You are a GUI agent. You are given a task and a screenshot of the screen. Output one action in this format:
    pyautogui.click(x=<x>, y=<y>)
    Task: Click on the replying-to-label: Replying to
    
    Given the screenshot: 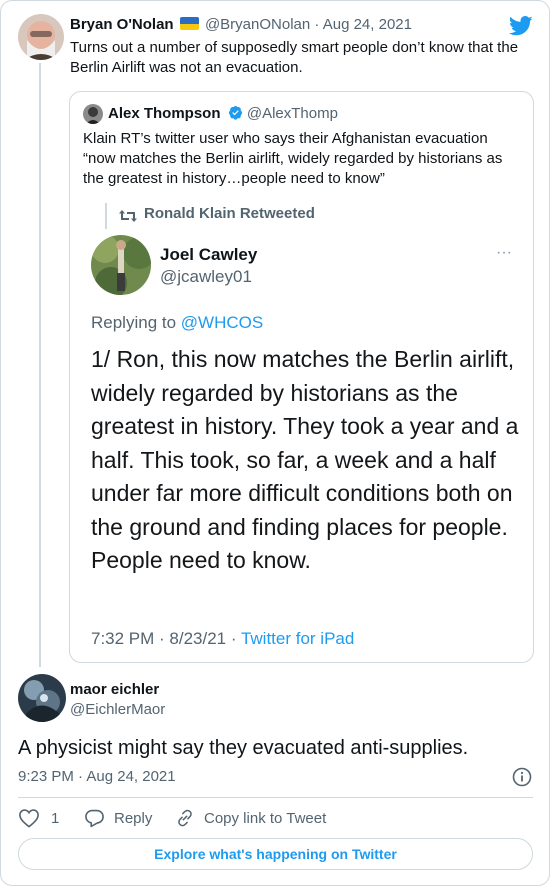 What is the action you would take?
    pyautogui.click(x=134, y=322)
    